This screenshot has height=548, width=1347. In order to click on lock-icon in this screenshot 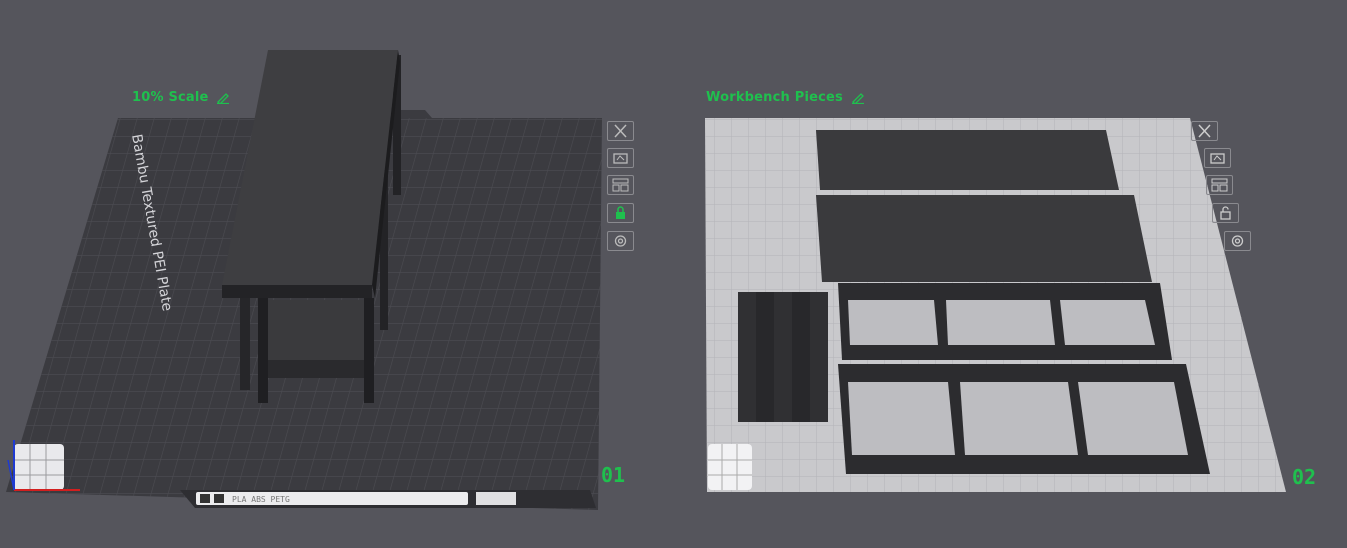, I will do `click(620, 212)`.